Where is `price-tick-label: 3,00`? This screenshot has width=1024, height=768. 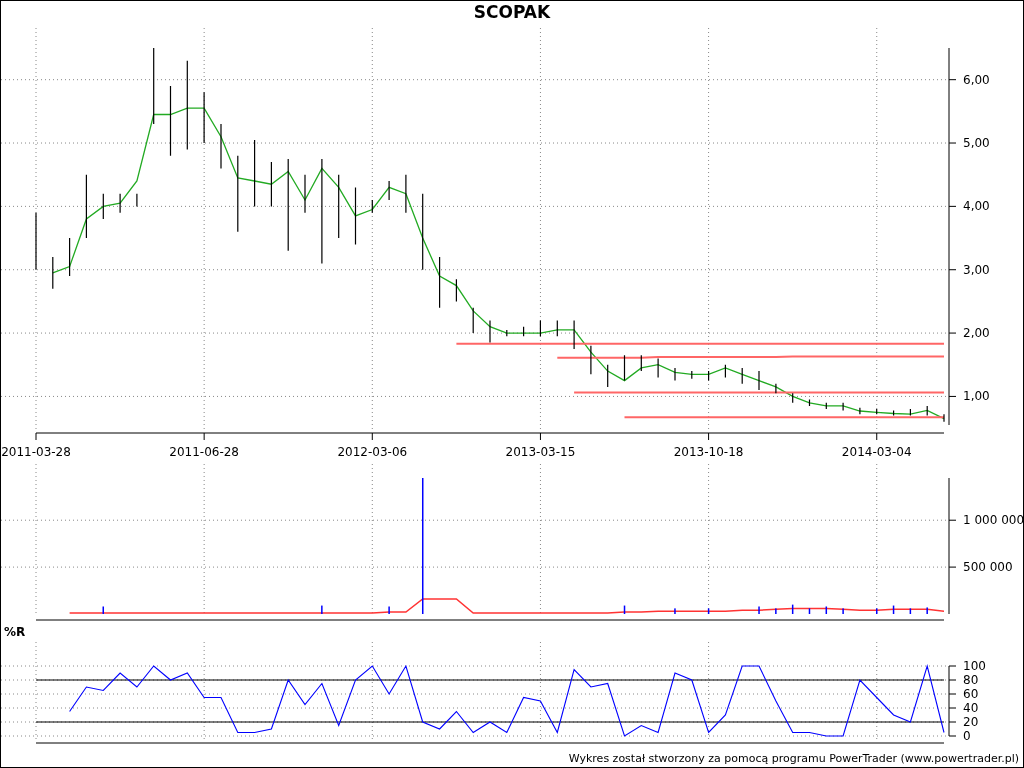 price-tick-label: 3,00 is located at coordinates (976, 269).